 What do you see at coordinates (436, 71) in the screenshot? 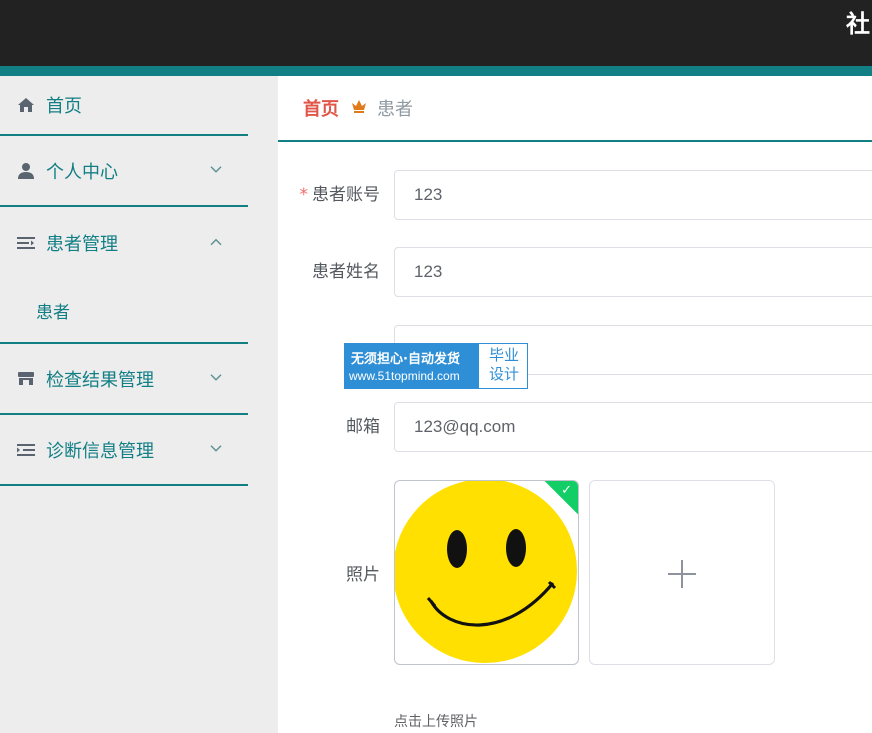
I see `header-accent-stripe` at bounding box center [436, 71].